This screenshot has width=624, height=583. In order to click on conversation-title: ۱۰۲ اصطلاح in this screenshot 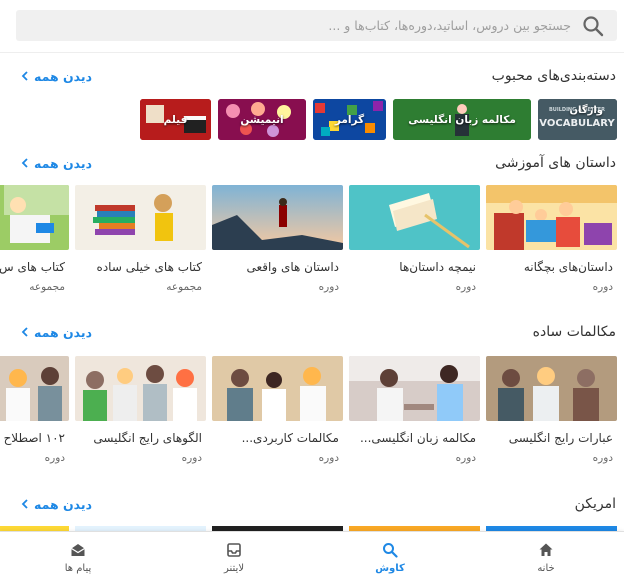, I will do `click(34, 438)`.